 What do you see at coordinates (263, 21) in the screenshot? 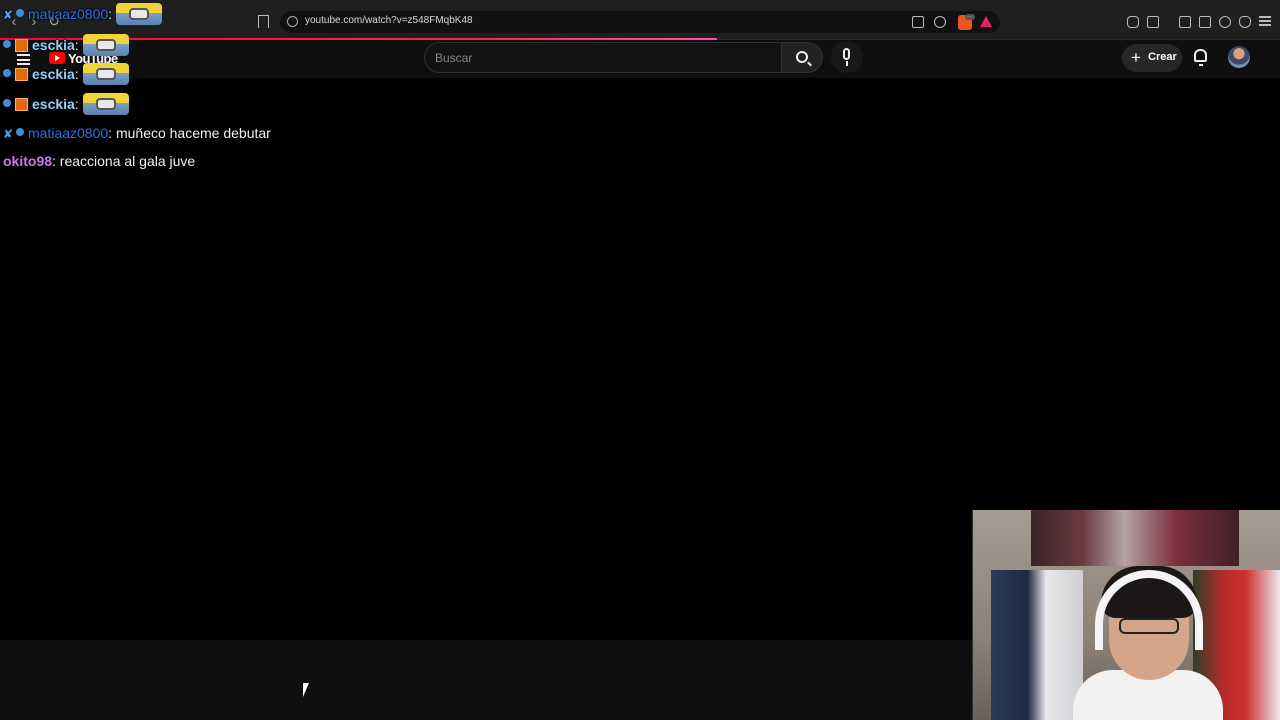
I see `bookmark-icon` at bounding box center [263, 21].